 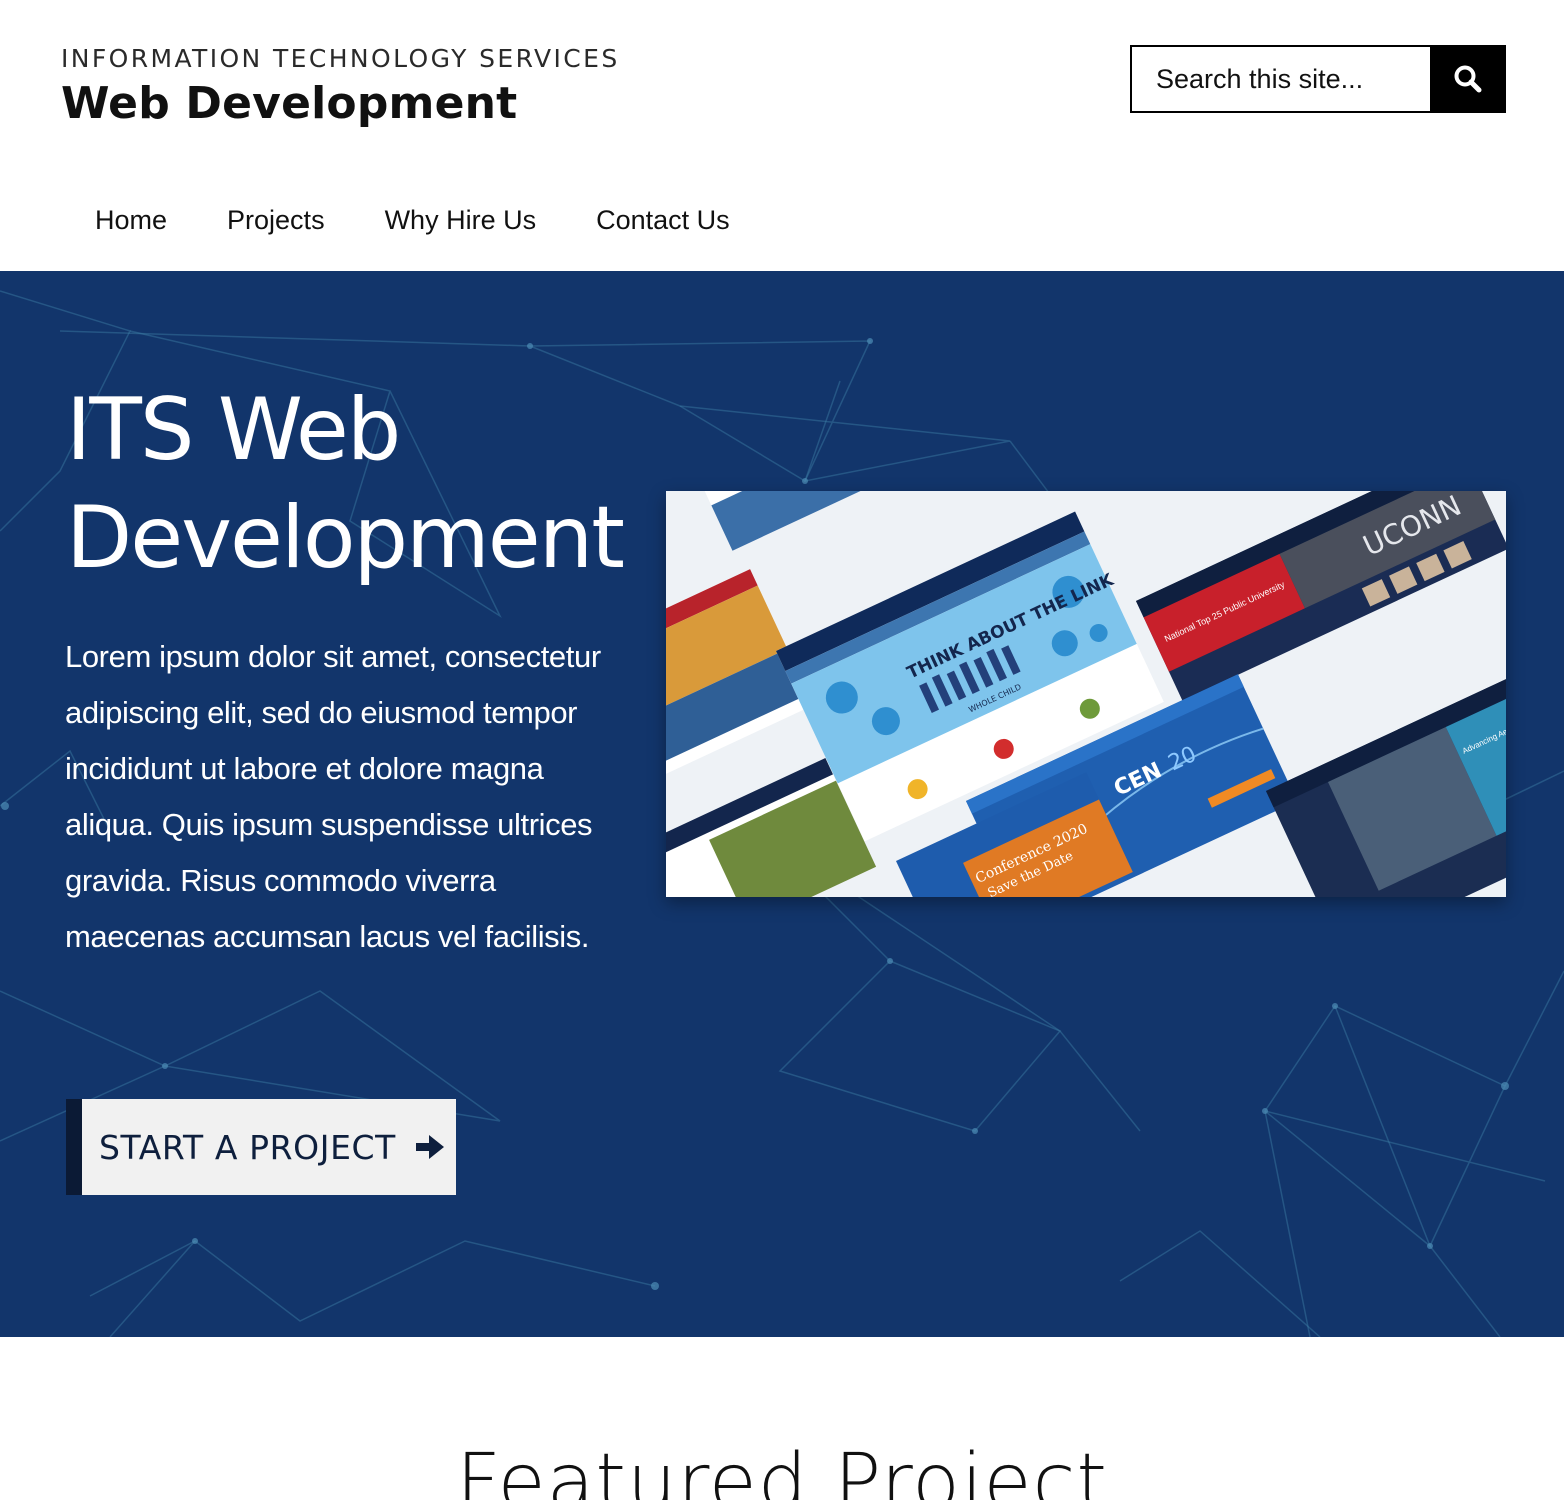 What do you see at coordinates (429, 1147) in the screenshot?
I see `arrow-right-icon` at bounding box center [429, 1147].